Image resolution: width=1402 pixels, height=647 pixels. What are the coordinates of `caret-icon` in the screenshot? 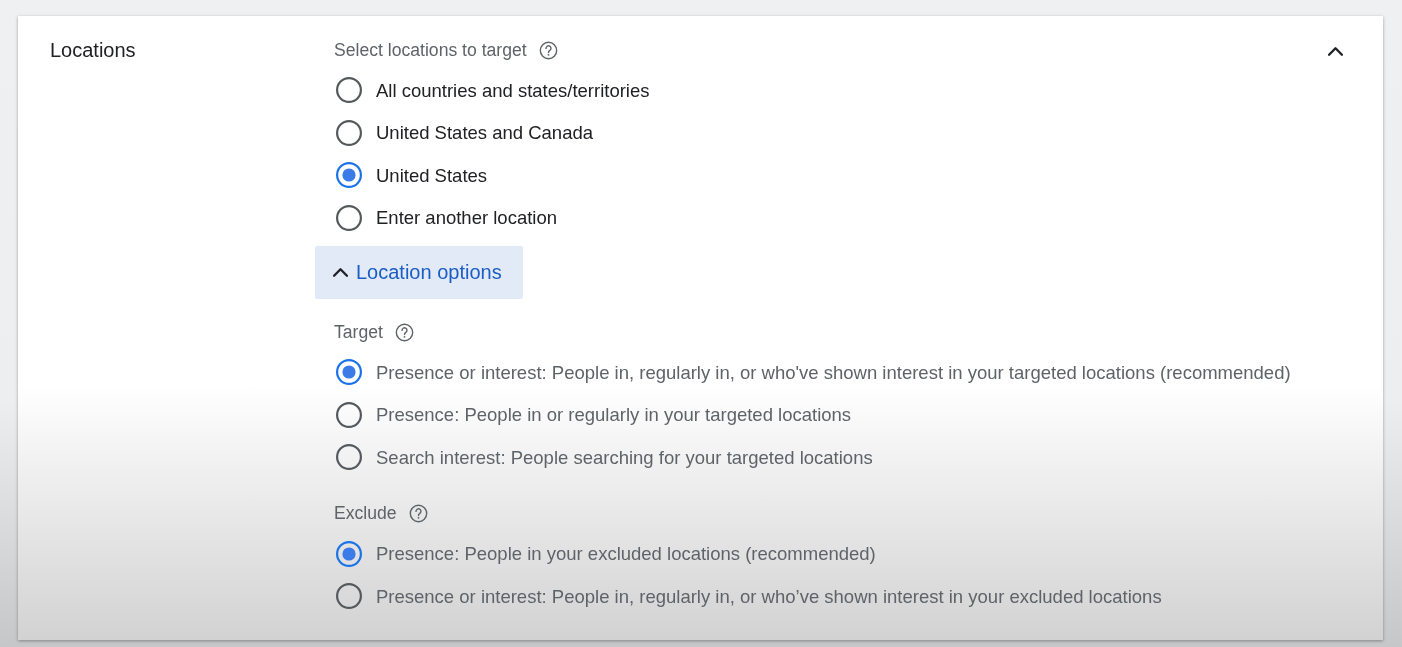 It's located at (1335, 51).